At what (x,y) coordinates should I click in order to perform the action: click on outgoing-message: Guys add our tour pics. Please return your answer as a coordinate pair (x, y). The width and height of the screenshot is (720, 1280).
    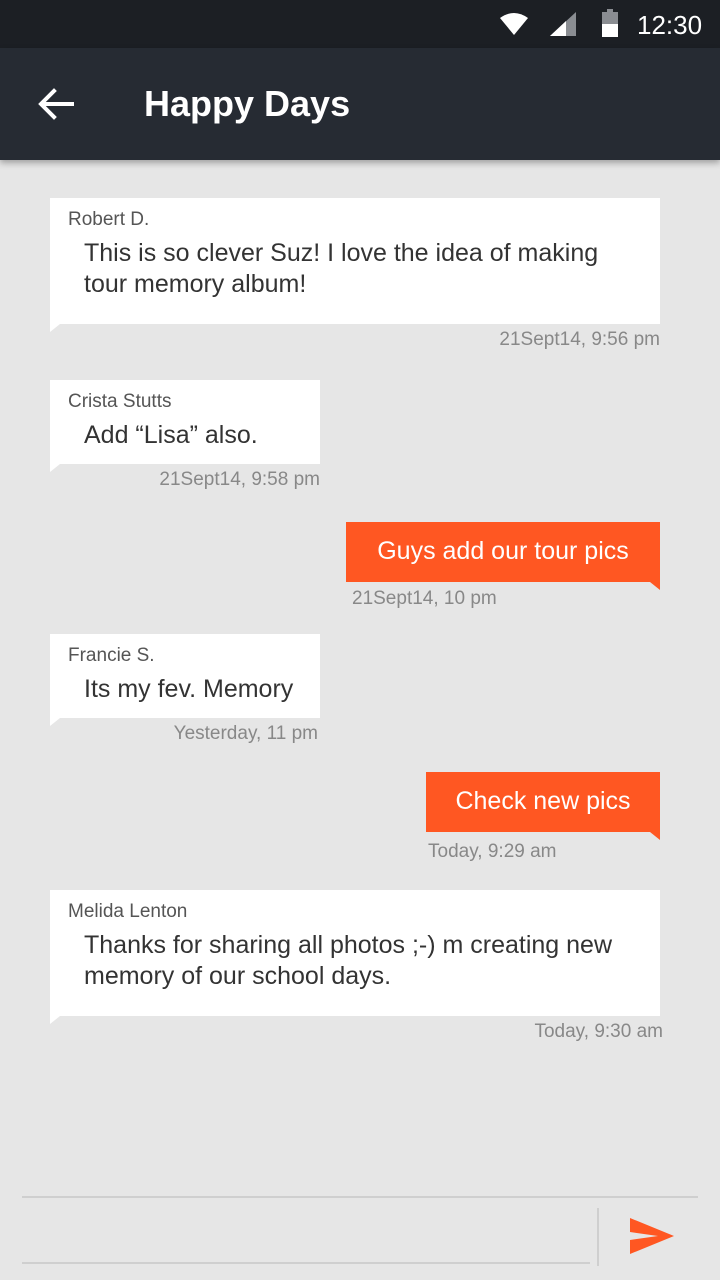
    Looking at the image, I should click on (503, 556).